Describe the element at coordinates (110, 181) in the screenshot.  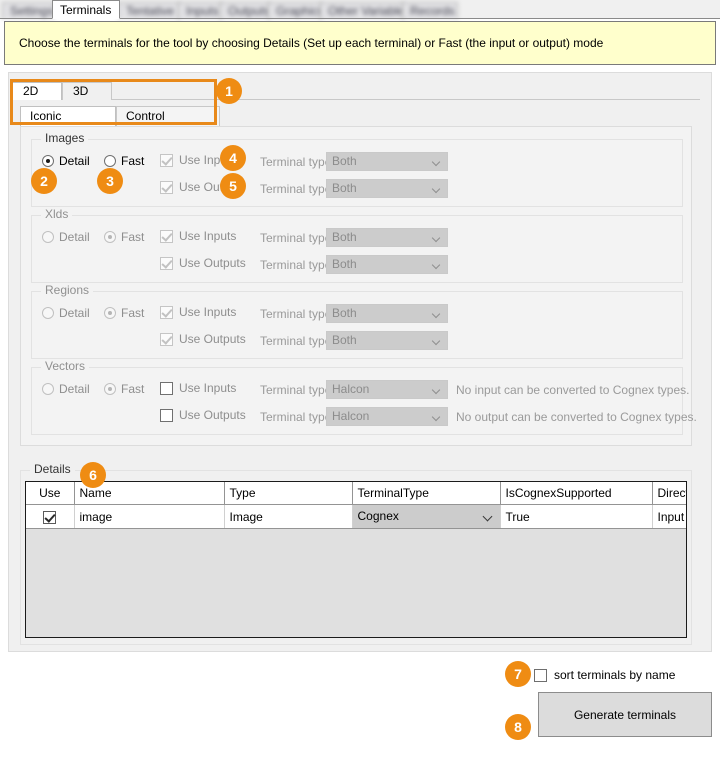
I see `annotation-badge-3: 3` at that location.